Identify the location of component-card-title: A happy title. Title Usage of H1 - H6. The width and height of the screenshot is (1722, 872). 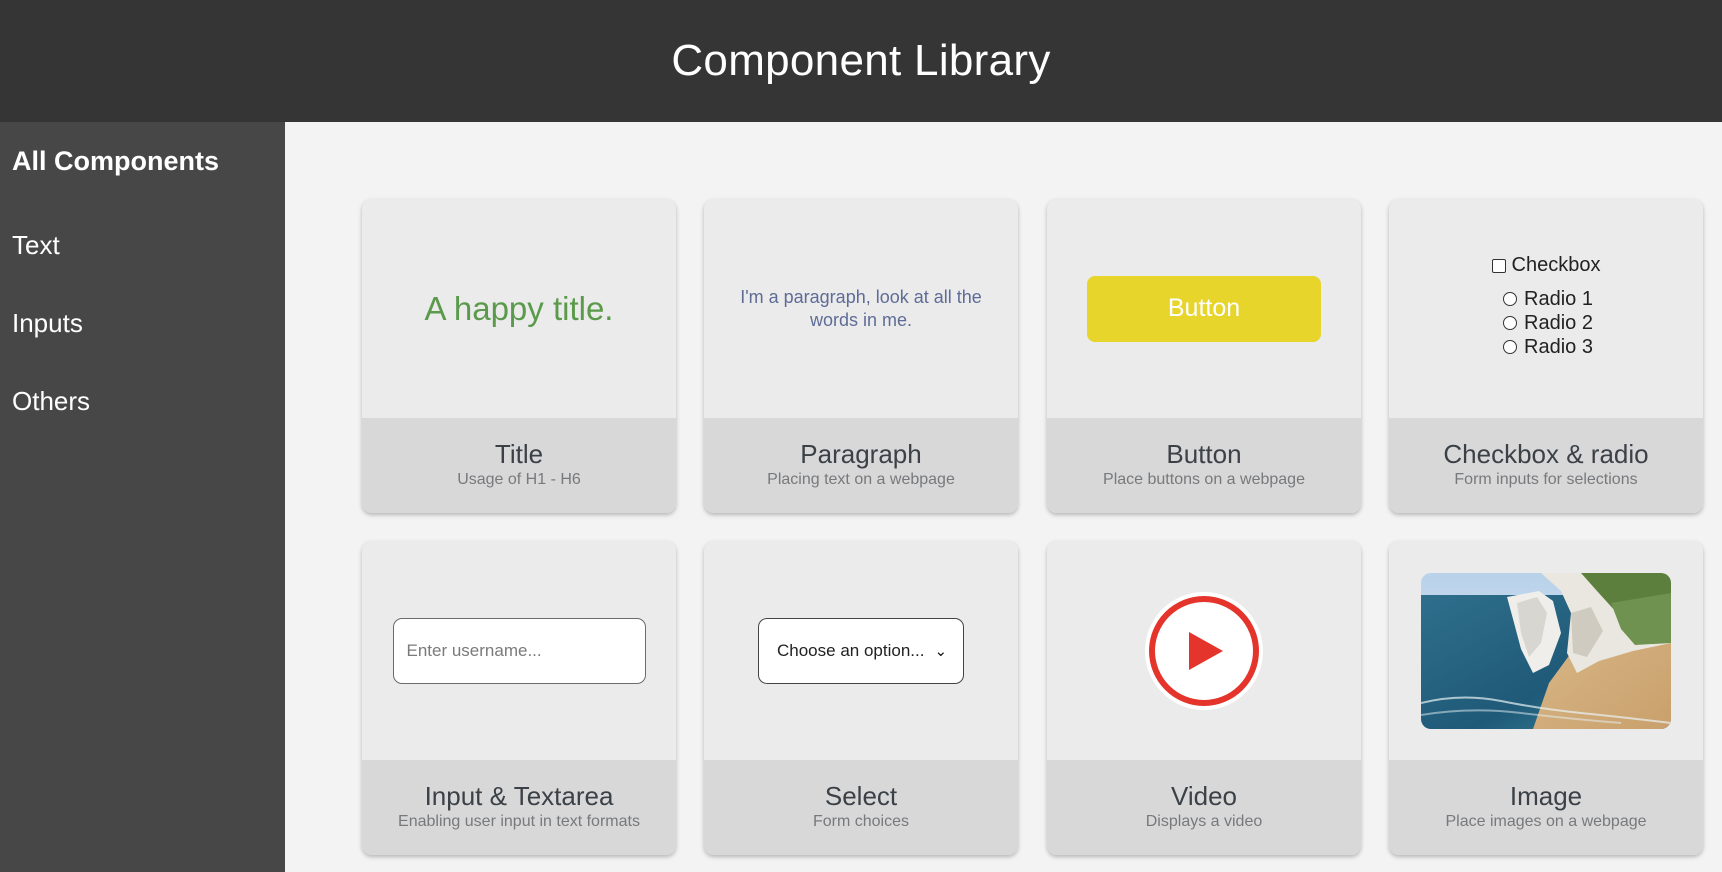
(519, 356).